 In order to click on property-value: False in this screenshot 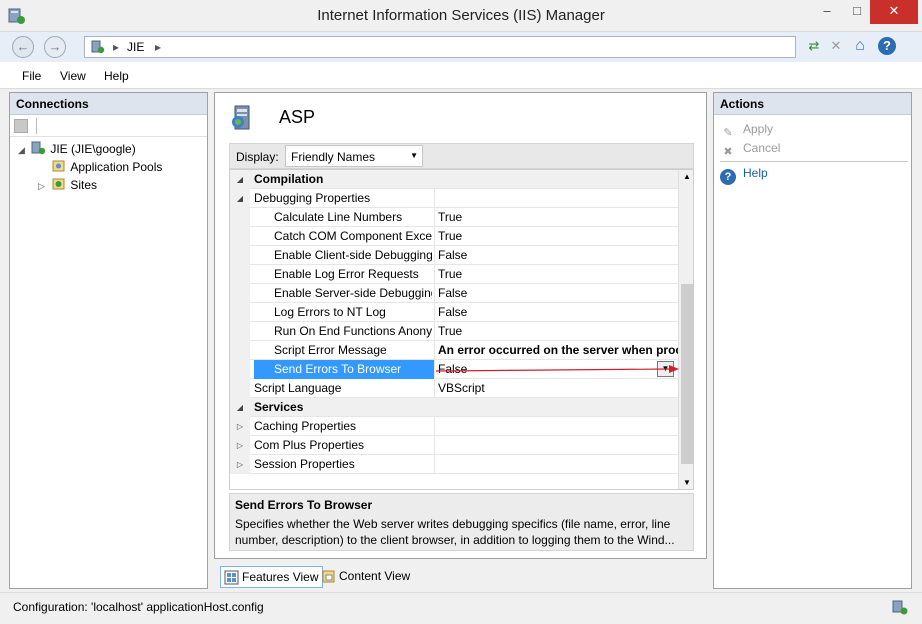, I will do `click(556, 293)`.